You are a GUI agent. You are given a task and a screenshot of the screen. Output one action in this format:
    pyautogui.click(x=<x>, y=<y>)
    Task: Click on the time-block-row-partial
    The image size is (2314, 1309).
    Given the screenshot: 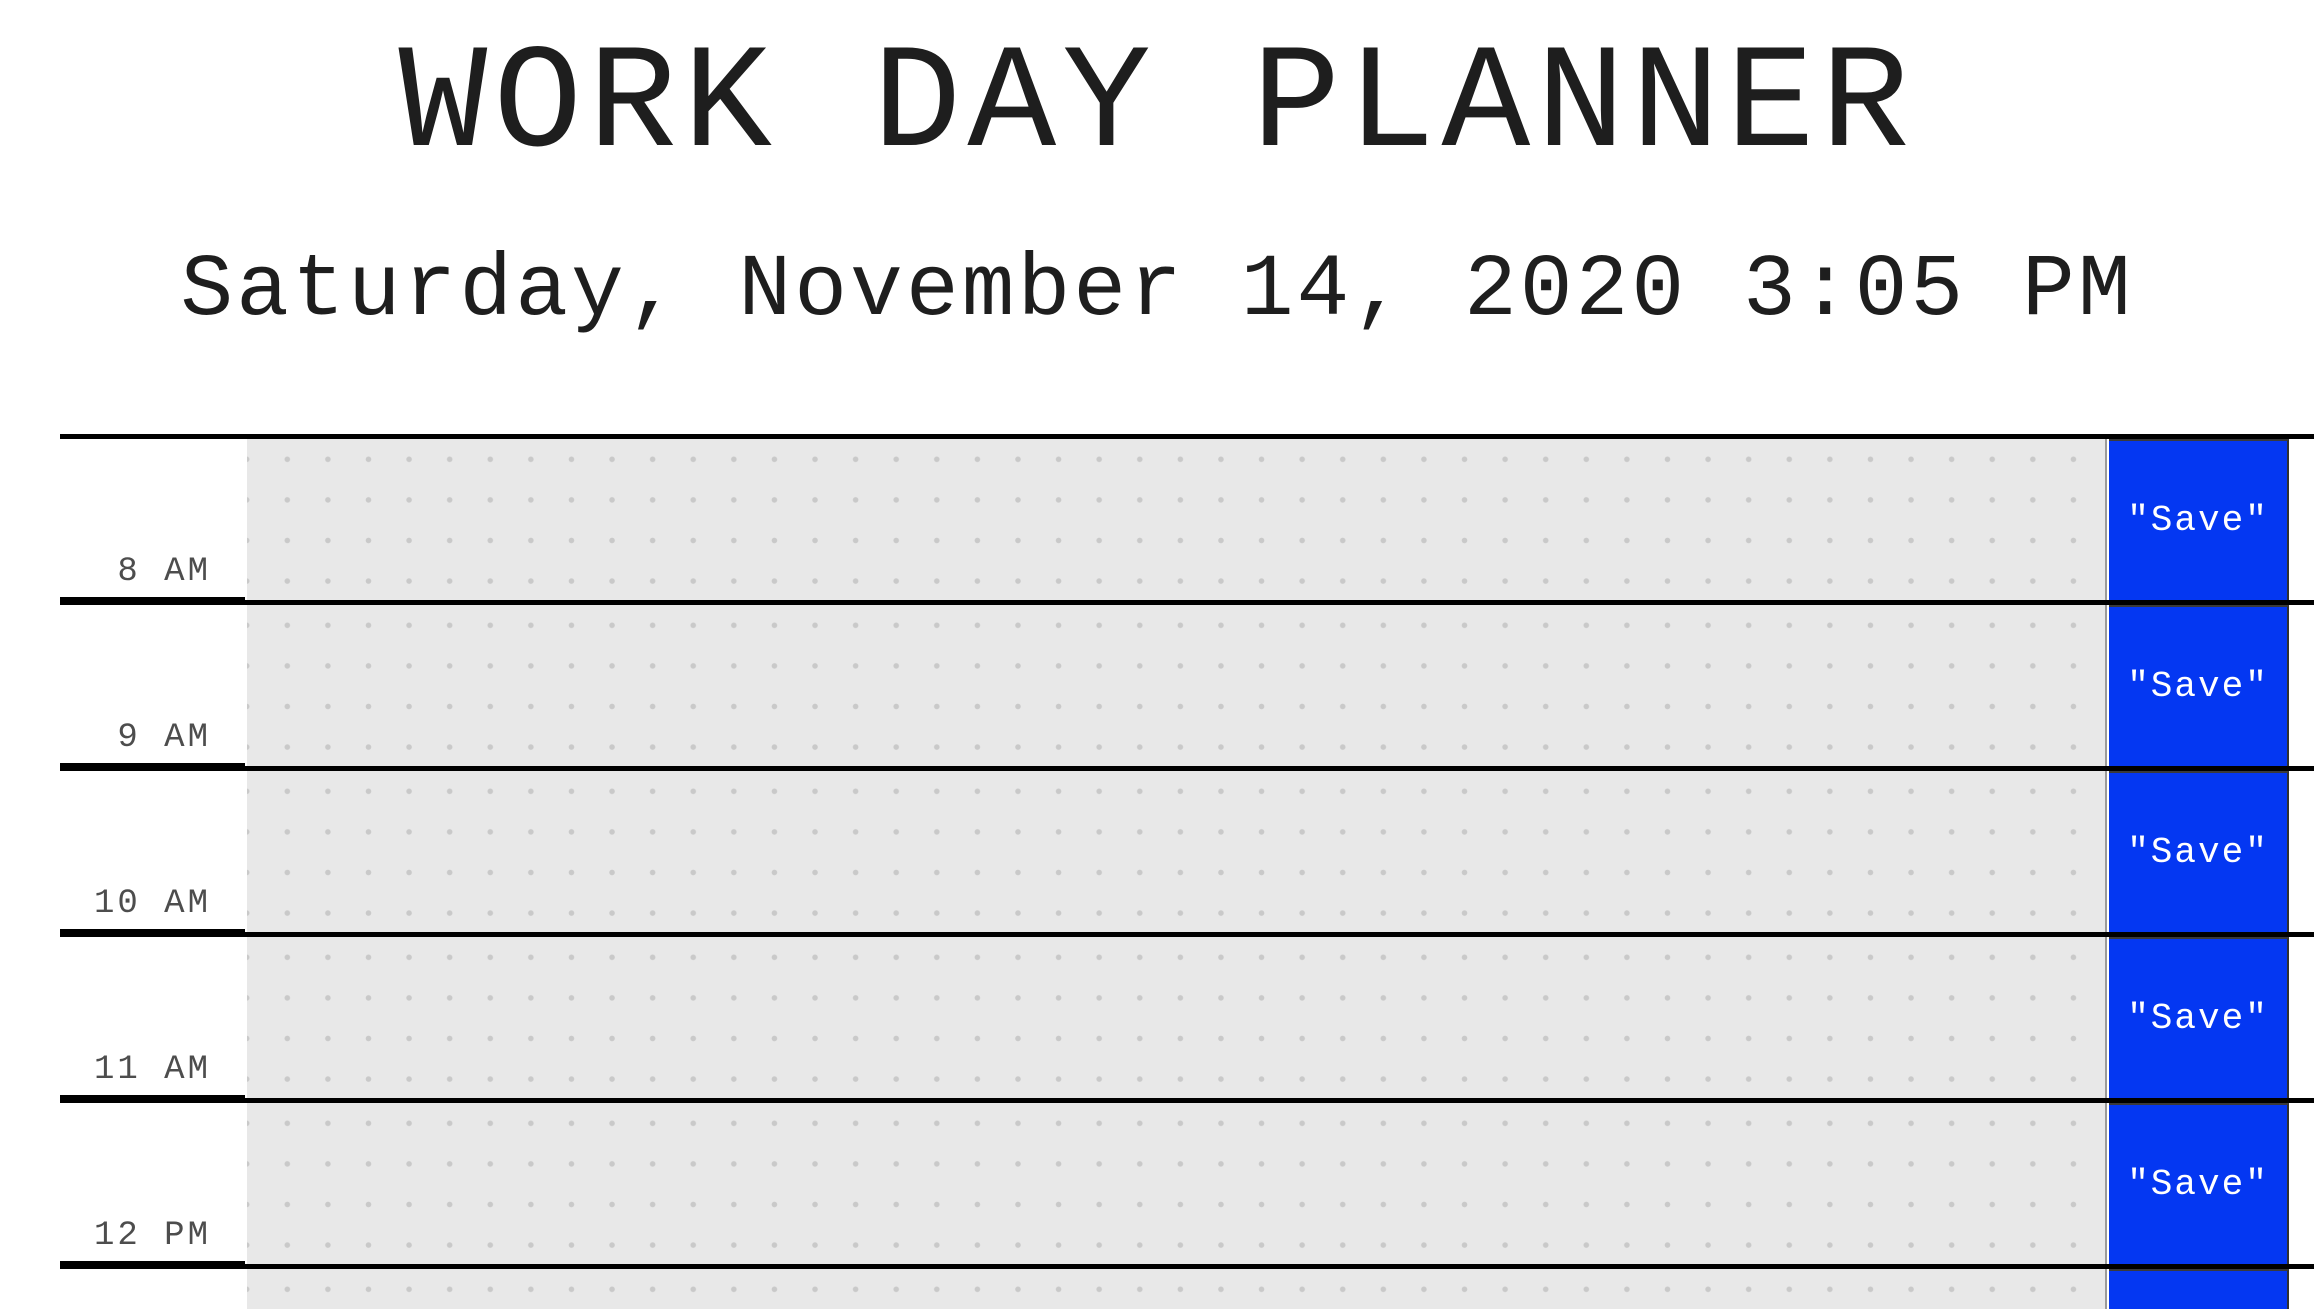 What is the action you would take?
    pyautogui.click(x=1187, y=1286)
    